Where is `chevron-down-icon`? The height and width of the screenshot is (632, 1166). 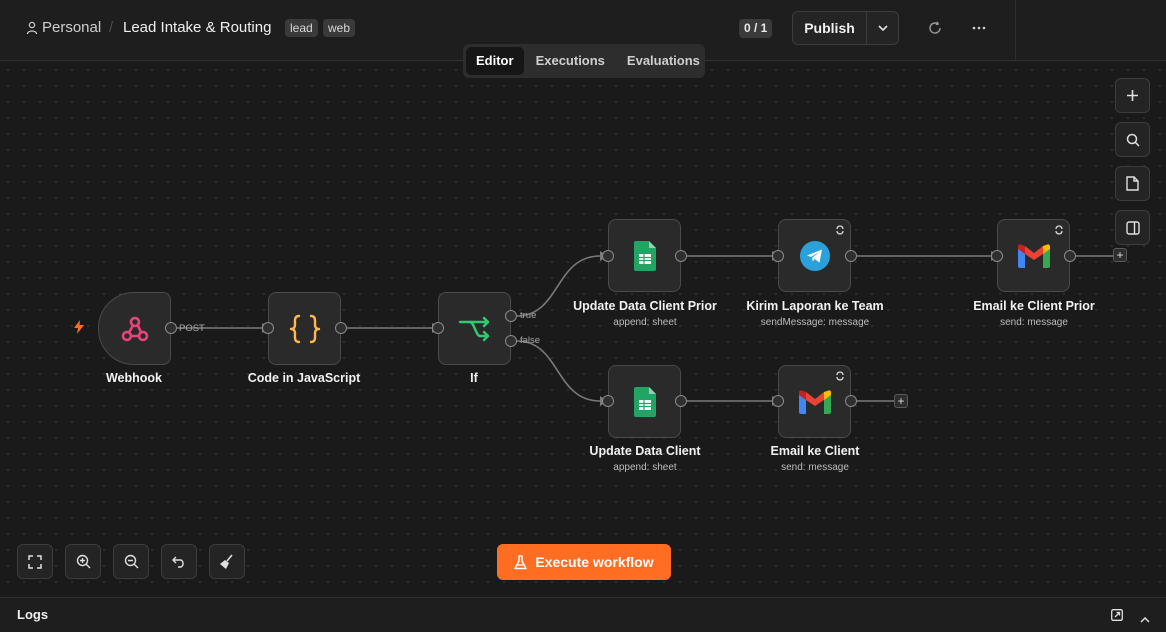 chevron-down-icon is located at coordinates (882, 28).